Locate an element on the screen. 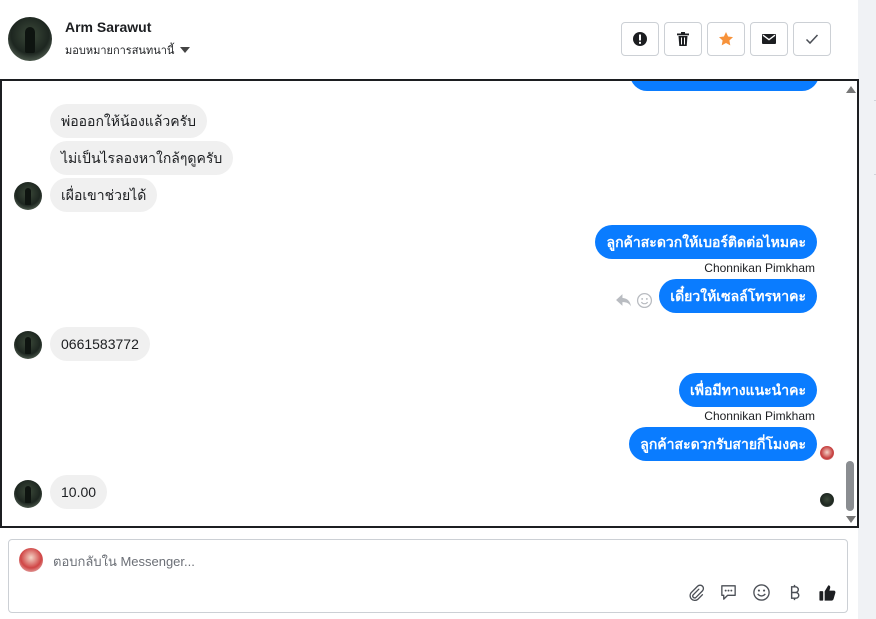  mark-done-button is located at coordinates (812, 39).